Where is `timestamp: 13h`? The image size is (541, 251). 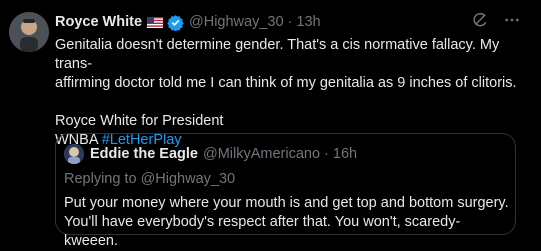 timestamp: 13h is located at coordinates (308, 22).